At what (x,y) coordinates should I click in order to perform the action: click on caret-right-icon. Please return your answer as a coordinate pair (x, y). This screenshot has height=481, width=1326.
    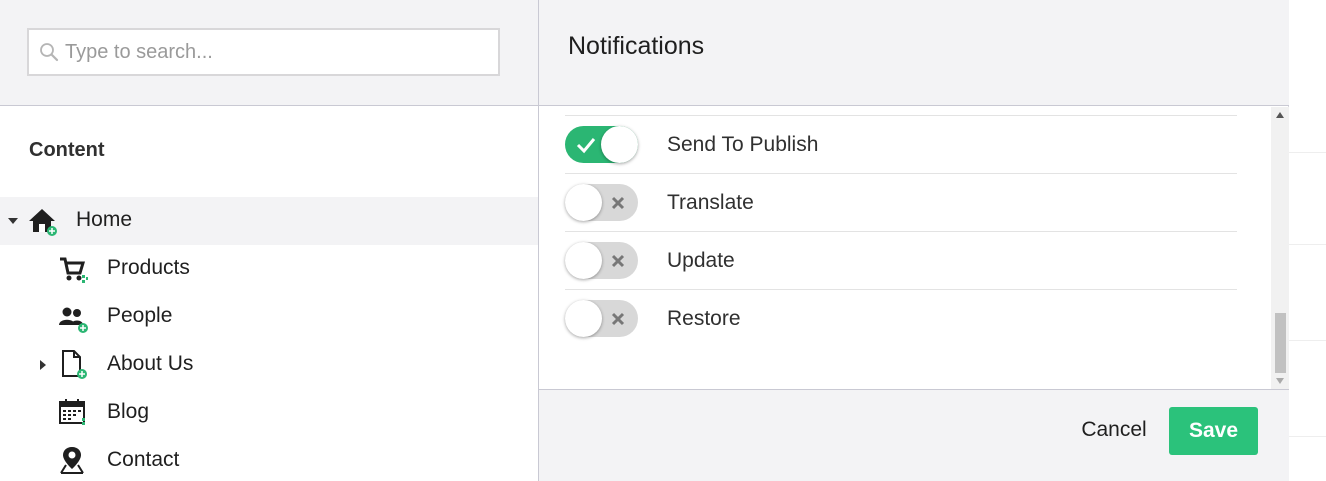
    Looking at the image, I should click on (43, 365).